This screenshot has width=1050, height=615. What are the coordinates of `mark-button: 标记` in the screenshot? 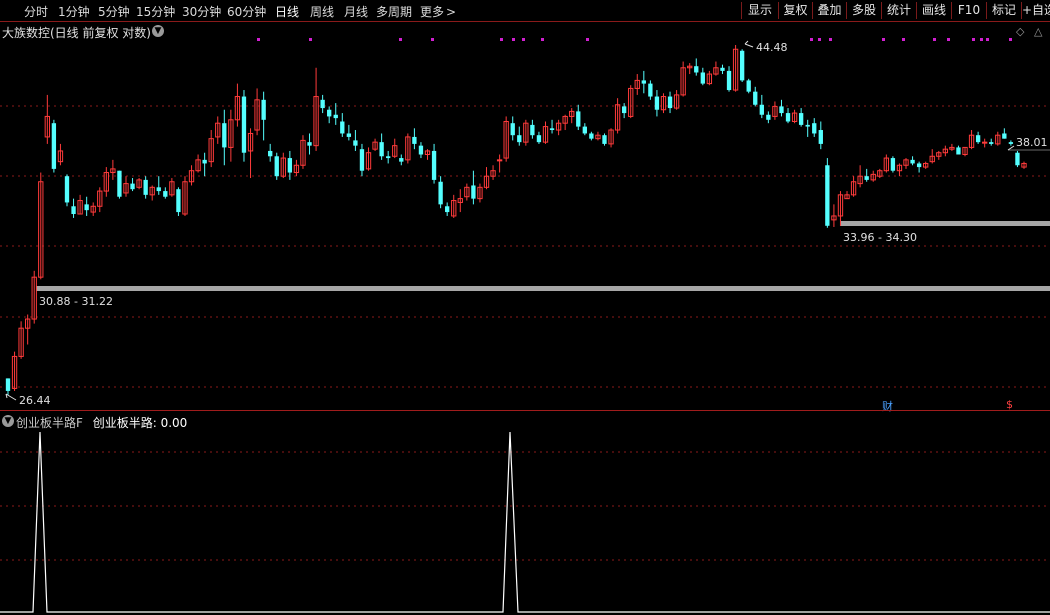 It's located at (1004, 10).